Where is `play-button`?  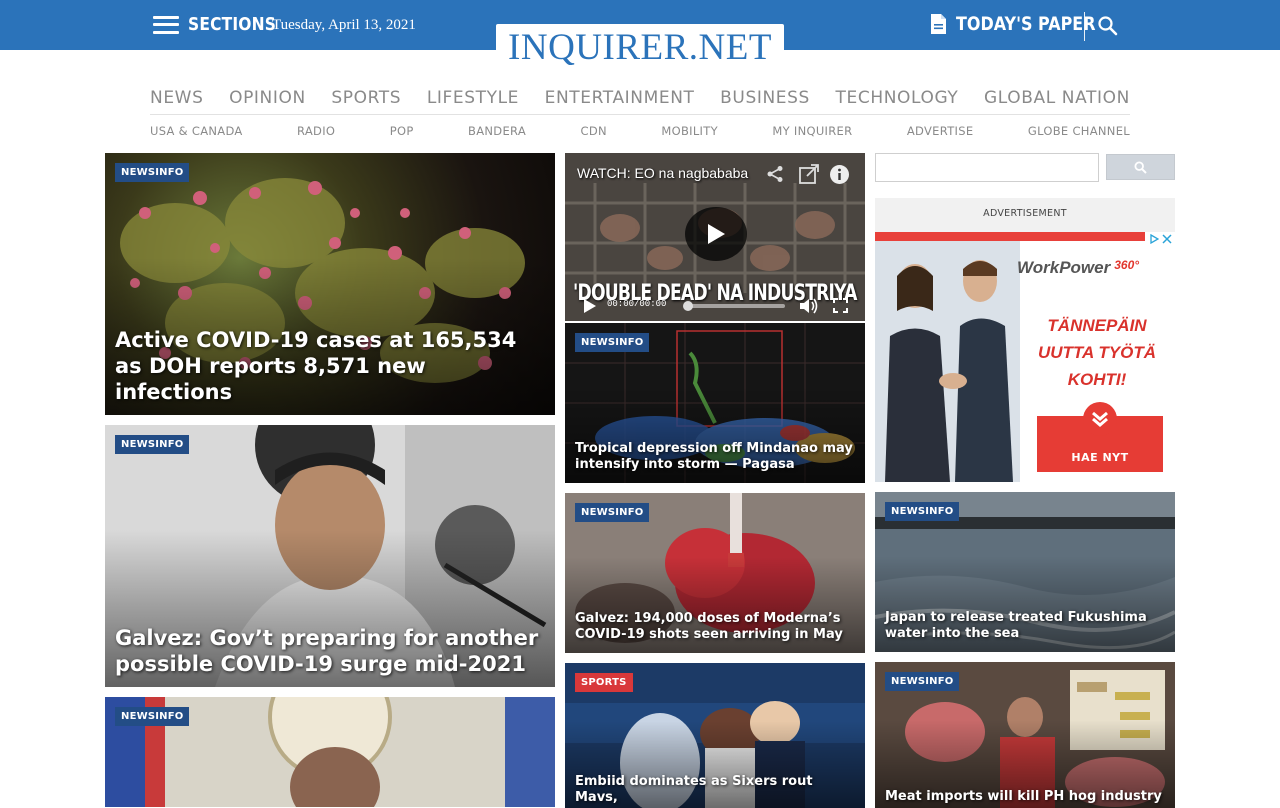 play-button is located at coordinates (716, 234).